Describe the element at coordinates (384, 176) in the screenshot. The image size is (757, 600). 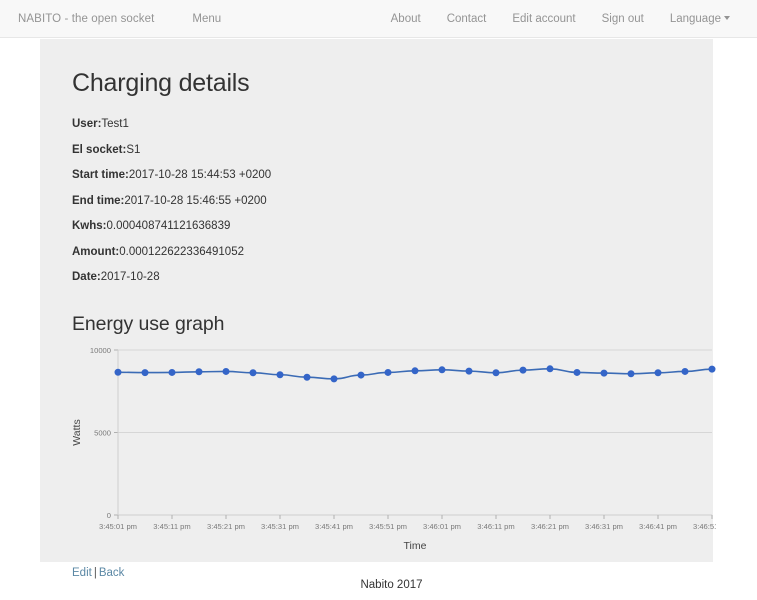
I see `detail-row-start-time: Start time:2017-10-28 15:44:53 +0200` at that location.